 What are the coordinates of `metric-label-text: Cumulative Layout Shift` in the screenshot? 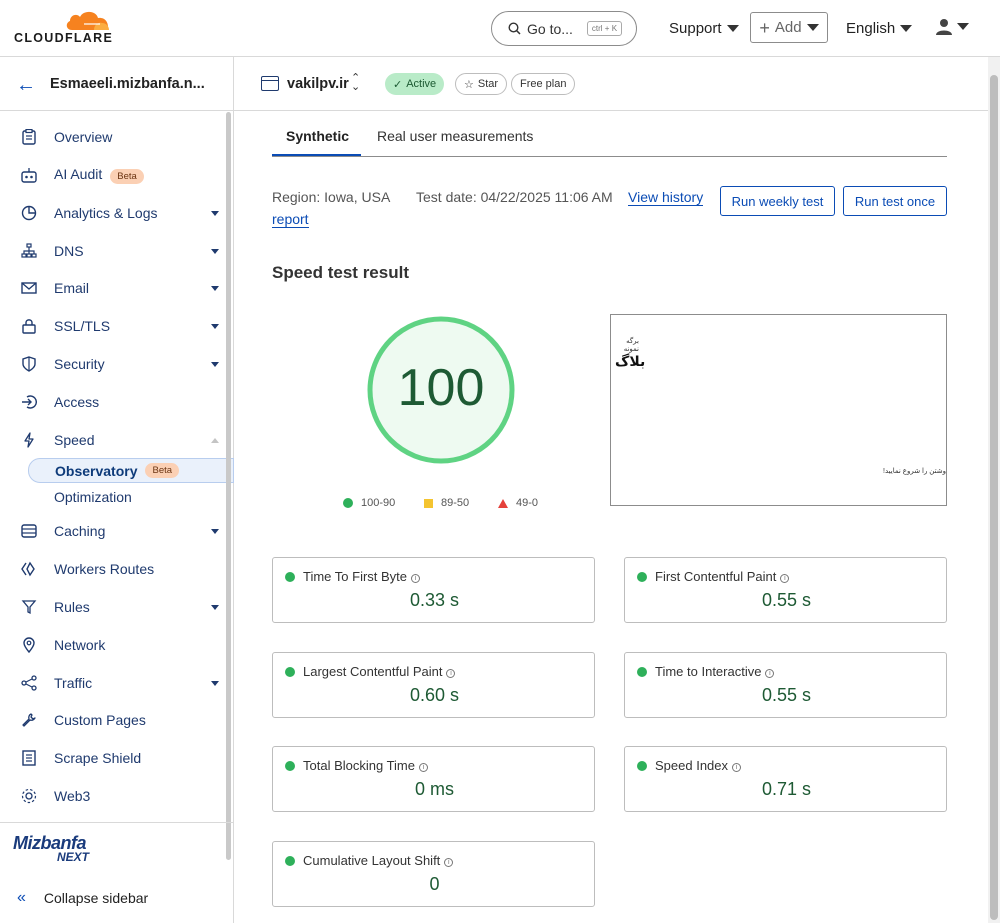 It's located at (372, 860).